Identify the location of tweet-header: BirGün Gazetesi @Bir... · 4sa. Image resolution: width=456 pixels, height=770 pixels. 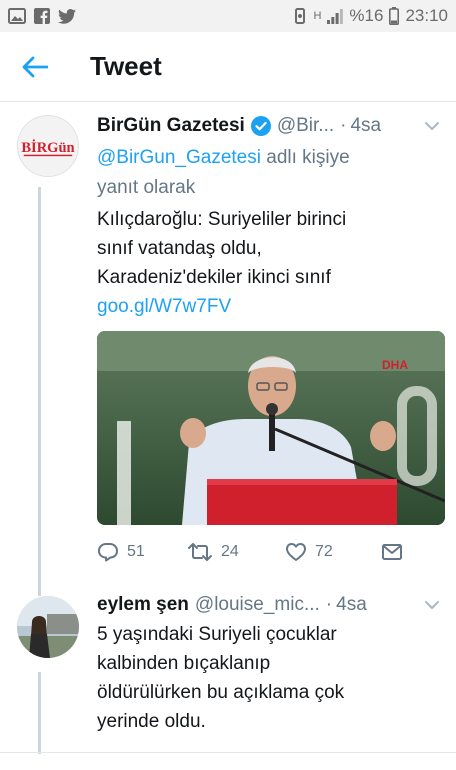
(271, 126).